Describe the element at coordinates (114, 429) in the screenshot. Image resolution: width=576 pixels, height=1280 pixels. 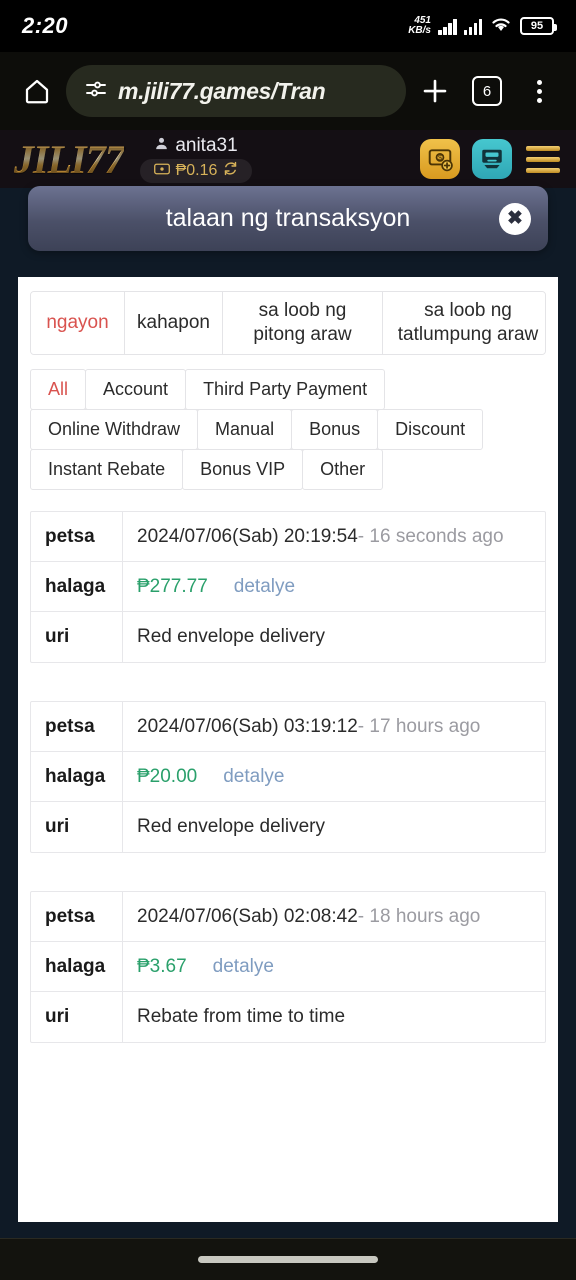
I see `chip-online-withdraw: Online Withdraw` at that location.